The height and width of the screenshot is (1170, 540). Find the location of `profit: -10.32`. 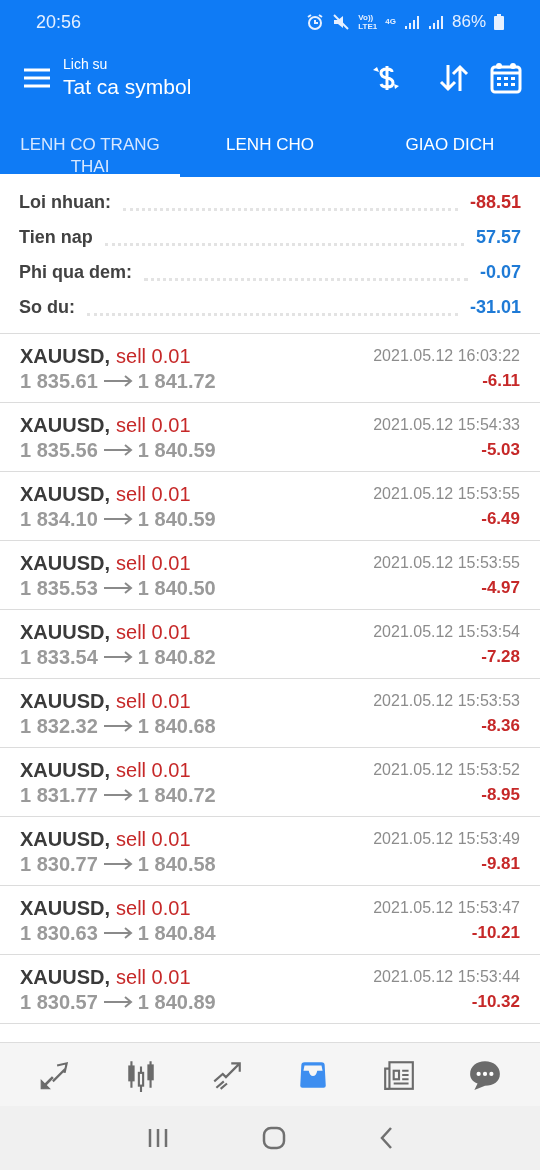

profit: -10.32 is located at coordinates (495, 1001).